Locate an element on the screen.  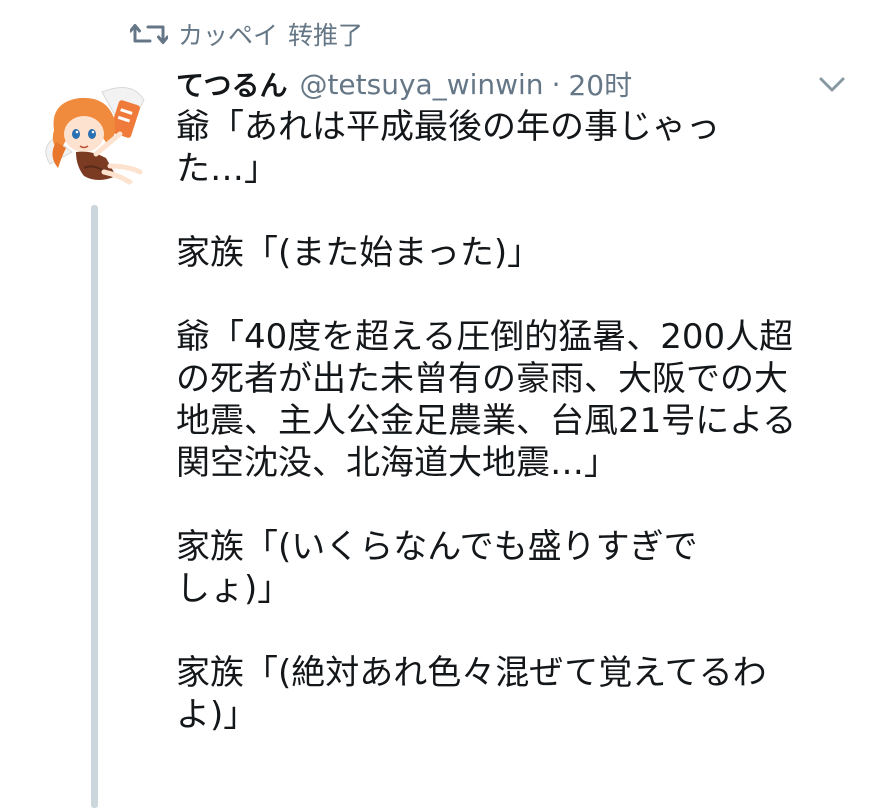
tweet-line: よ)」 is located at coordinates (217, 715).